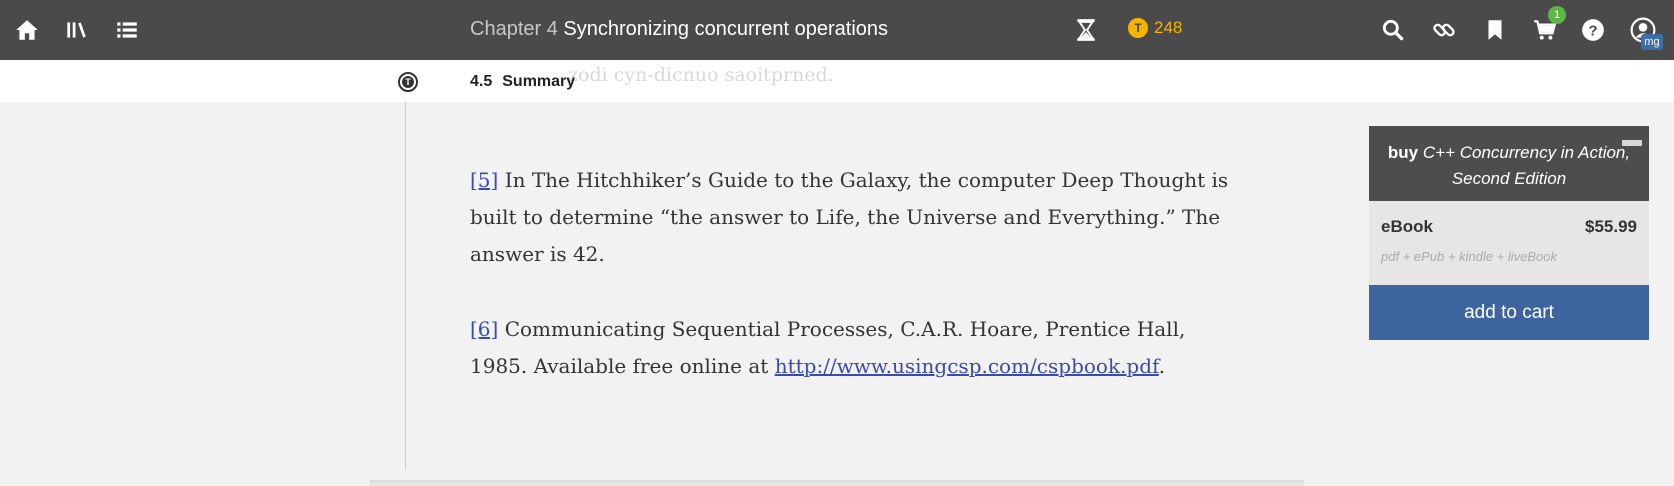  I want to click on section-token-symbol: T, so click(408, 82).